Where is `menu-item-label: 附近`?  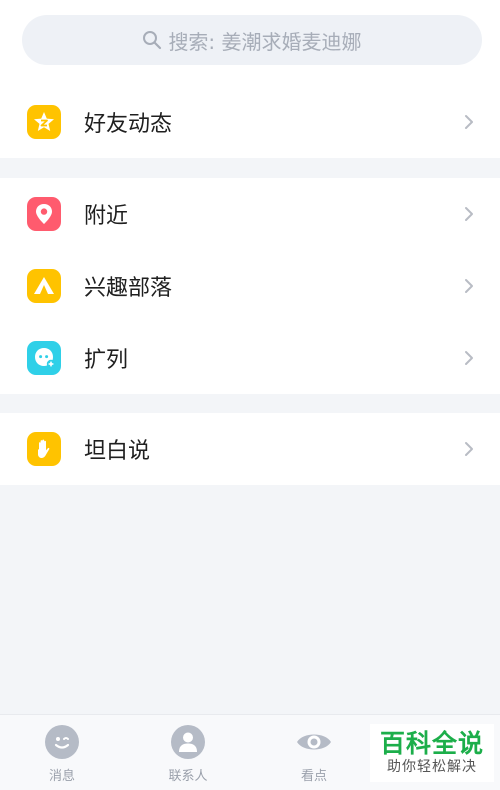 menu-item-label: 附近 is located at coordinates (106, 216).